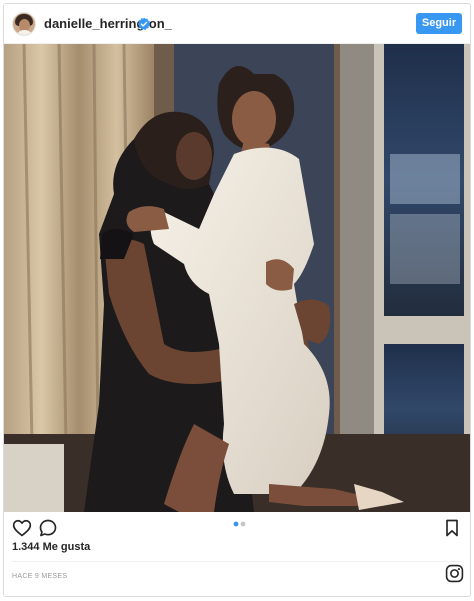  What do you see at coordinates (237, 561) in the screenshot?
I see `divider` at bounding box center [237, 561].